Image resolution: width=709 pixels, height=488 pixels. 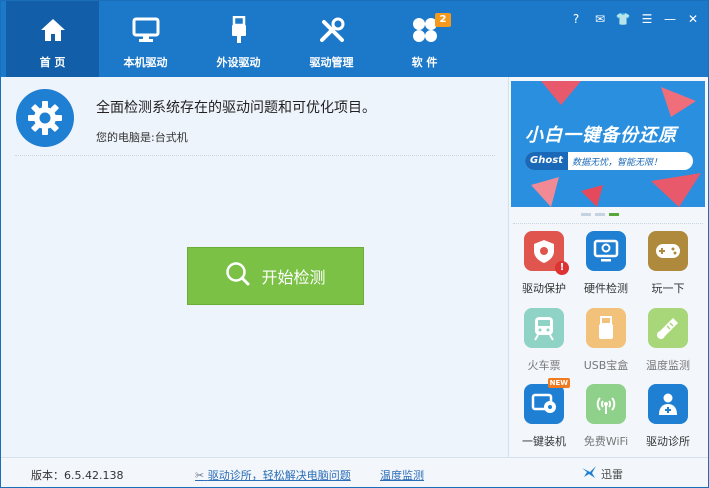 What do you see at coordinates (279, 475) in the screenshot?
I see `driver-clinic-link-label: 驱动诊所，轻松解决电脑问题` at bounding box center [279, 475].